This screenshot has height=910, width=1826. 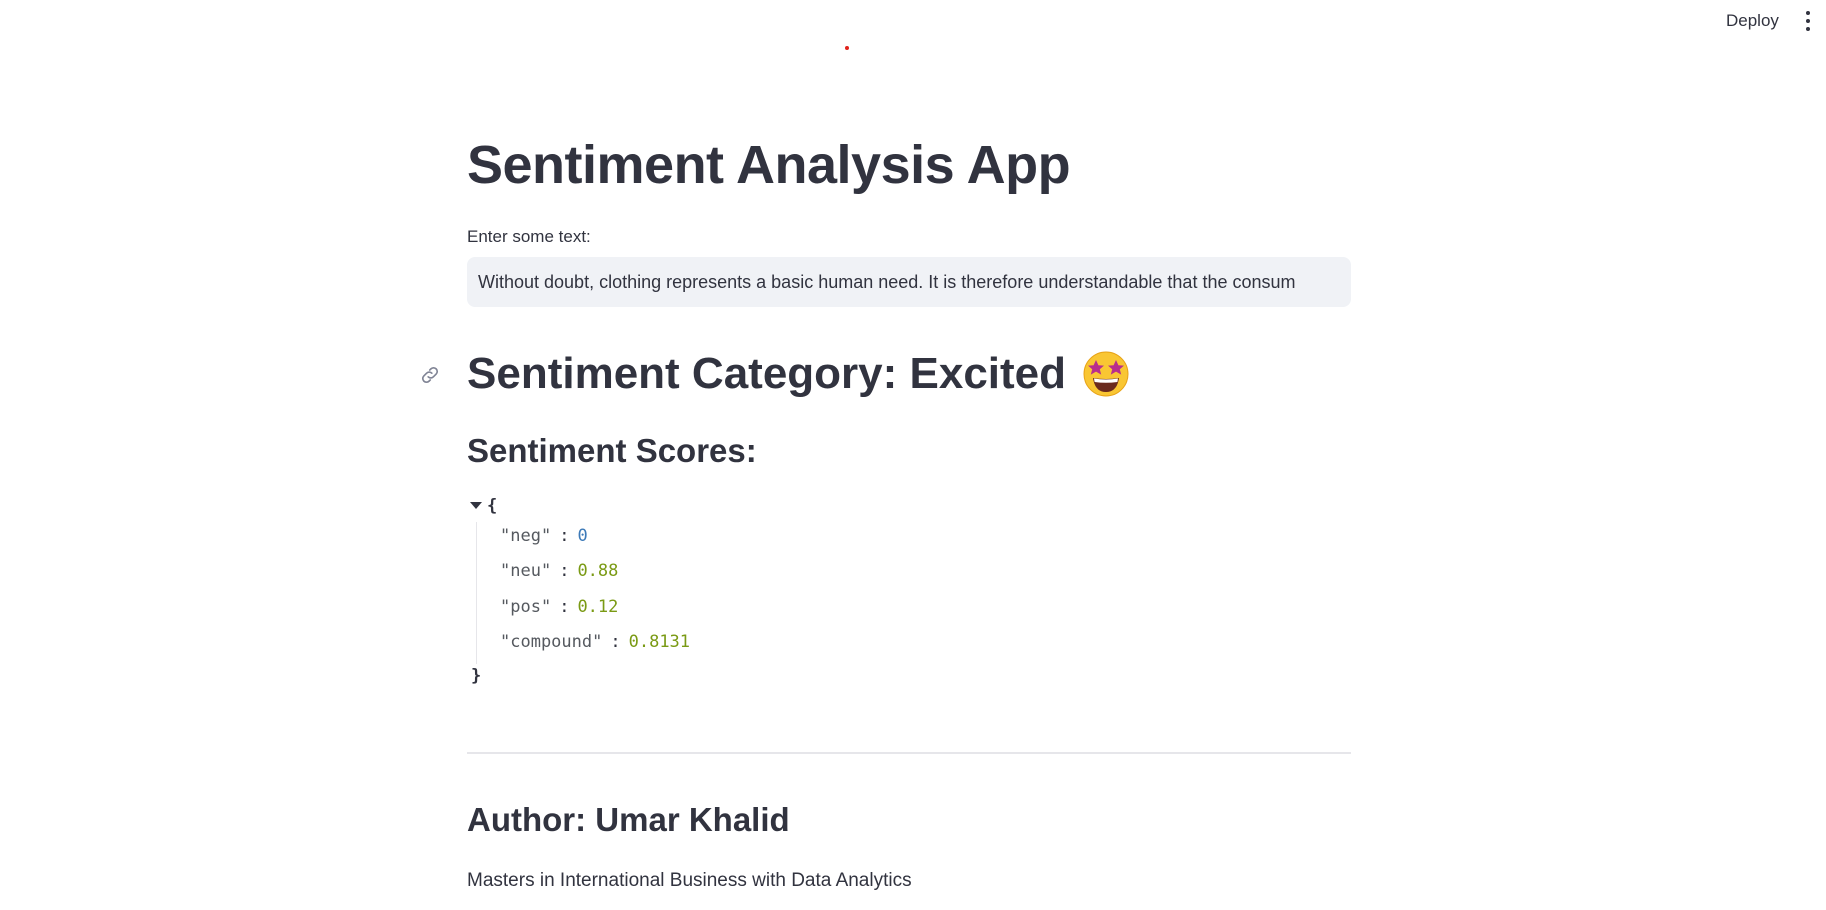 What do you see at coordinates (767, 373) in the screenshot?
I see `sentiment-category-text: Sentiment Category: Excited` at bounding box center [767, 373].